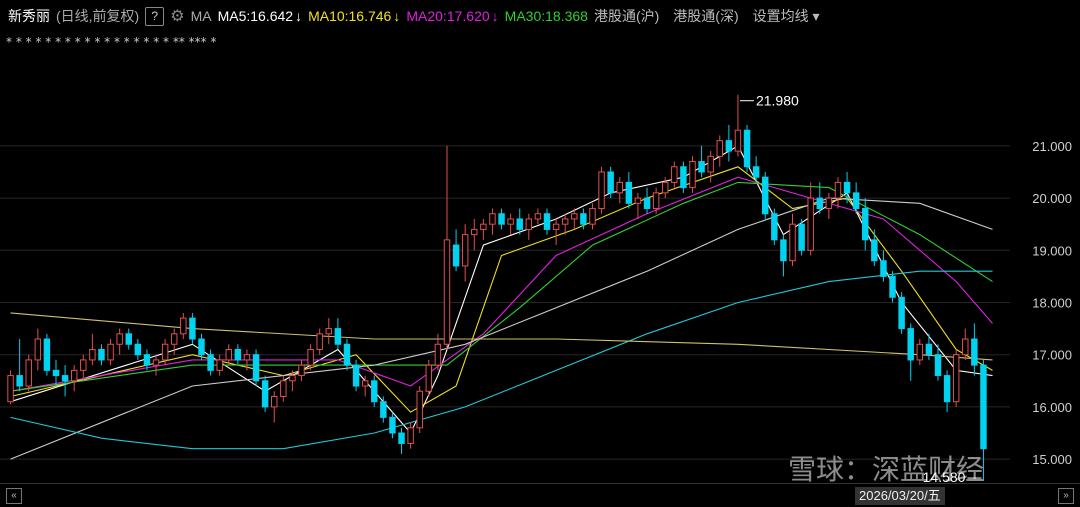 This screenshot has width=1080, height=507. What do you see at coordinates (397, 16) in the screenshot?
I see `down-arrow-icon: ↓` at bounding box center [397, 16].